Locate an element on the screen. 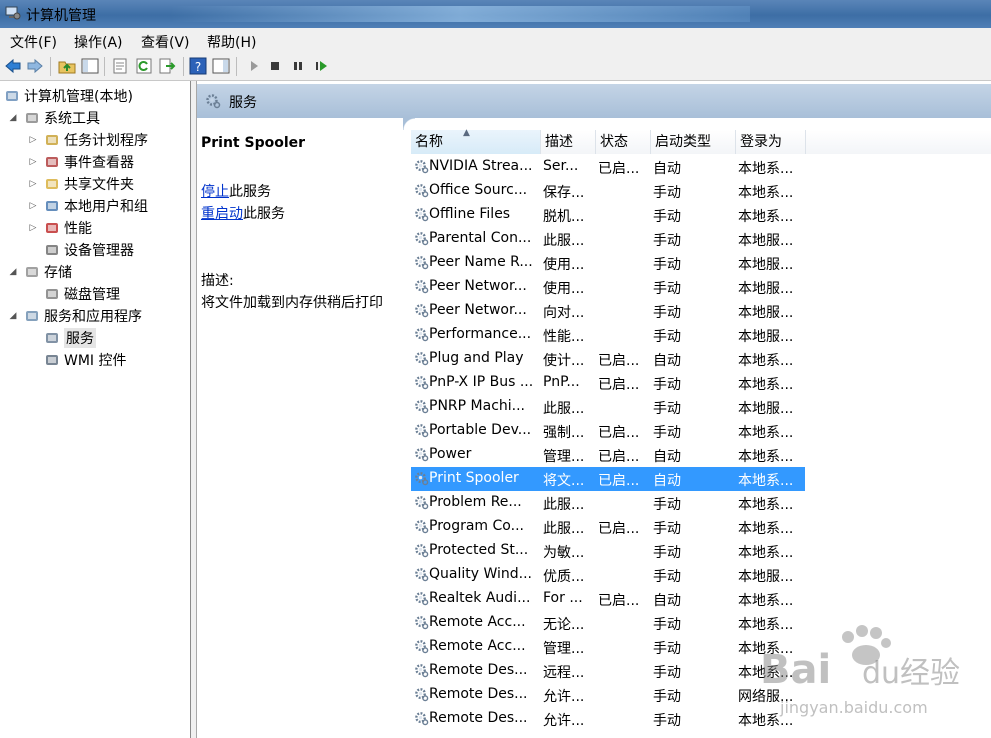 This screenshot has width=991, height=738. up-folder-icon is located at coordinates (67, 66).